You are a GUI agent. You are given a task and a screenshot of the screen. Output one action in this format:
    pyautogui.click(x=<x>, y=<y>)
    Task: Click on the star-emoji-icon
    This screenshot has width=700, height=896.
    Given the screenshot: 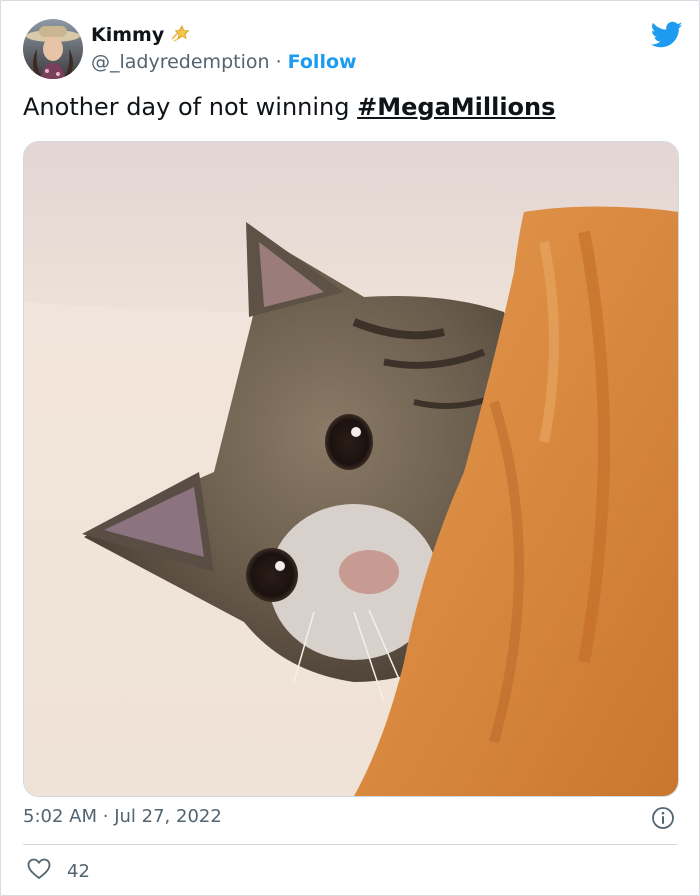 What is the action you would take?
    pyautogui.click(x=182, y=35)
    